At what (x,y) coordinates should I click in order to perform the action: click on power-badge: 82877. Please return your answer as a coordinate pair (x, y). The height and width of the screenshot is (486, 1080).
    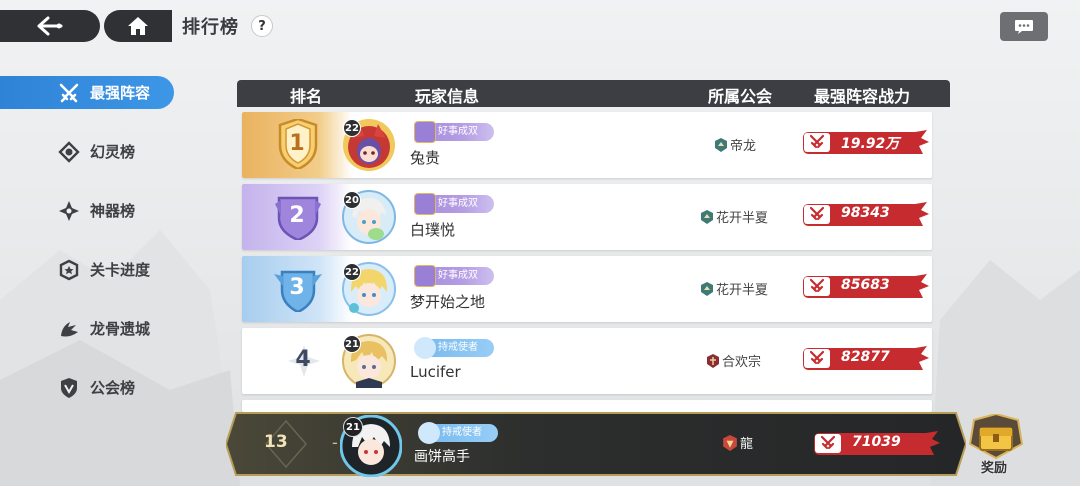
    Looking at the image, I should click on (866, 358).